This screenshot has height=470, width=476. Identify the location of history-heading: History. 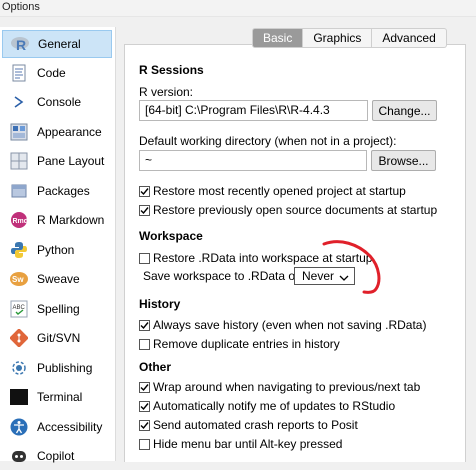
(160, 304).